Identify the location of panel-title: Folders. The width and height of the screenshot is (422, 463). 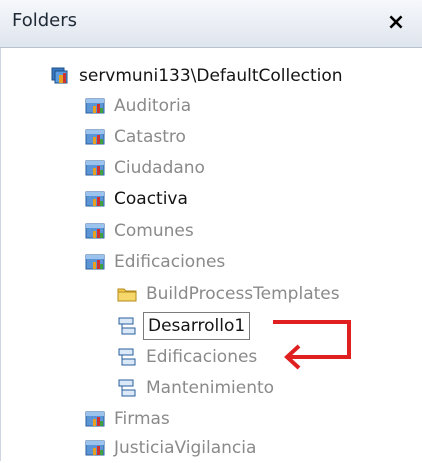
(45, 20).